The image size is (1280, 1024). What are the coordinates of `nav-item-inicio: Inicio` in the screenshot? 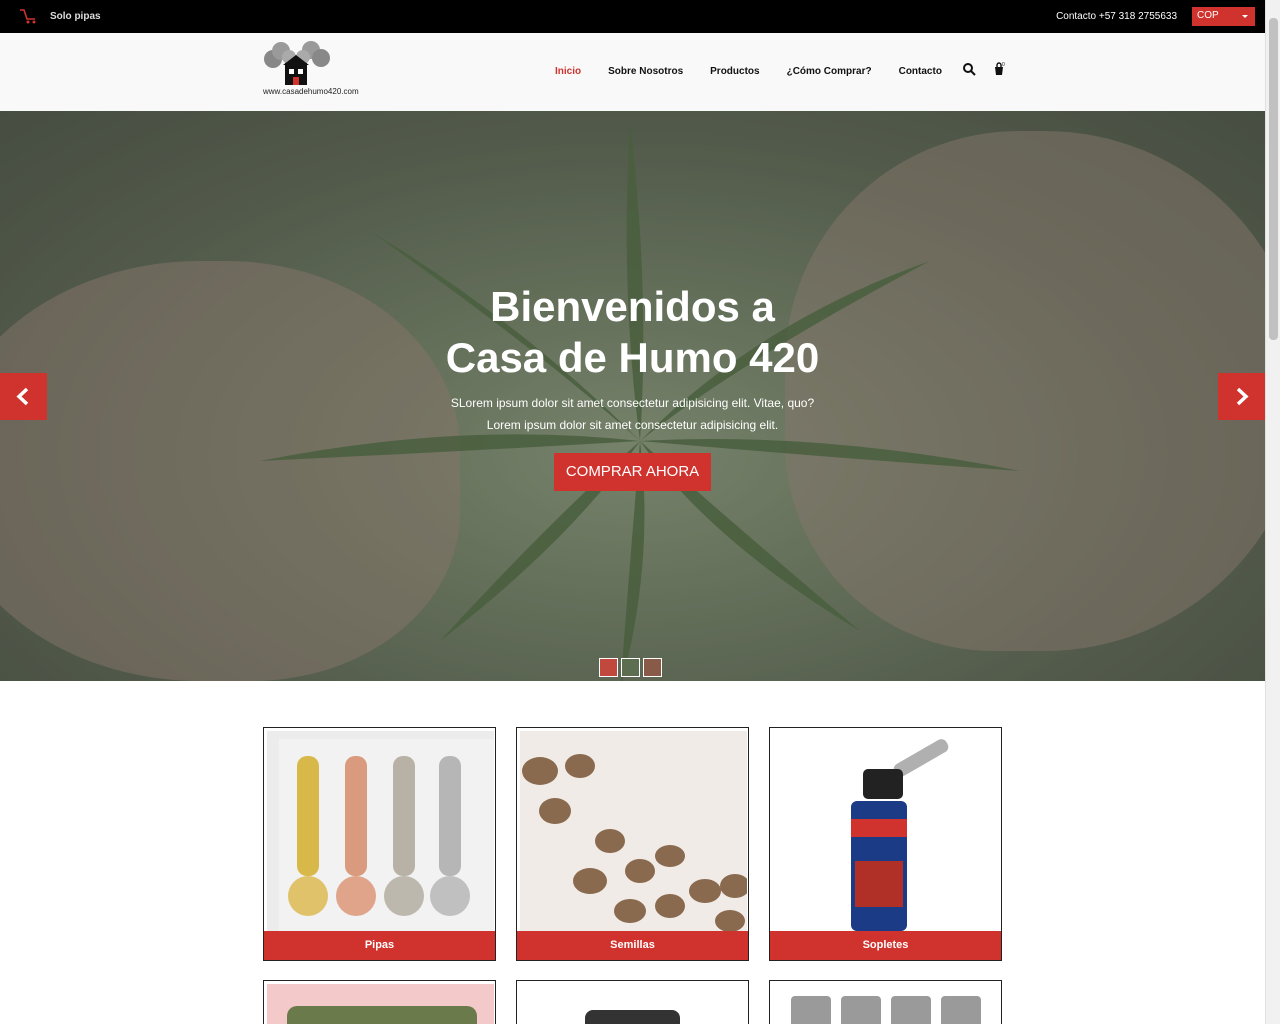 It's located at (568, 71).